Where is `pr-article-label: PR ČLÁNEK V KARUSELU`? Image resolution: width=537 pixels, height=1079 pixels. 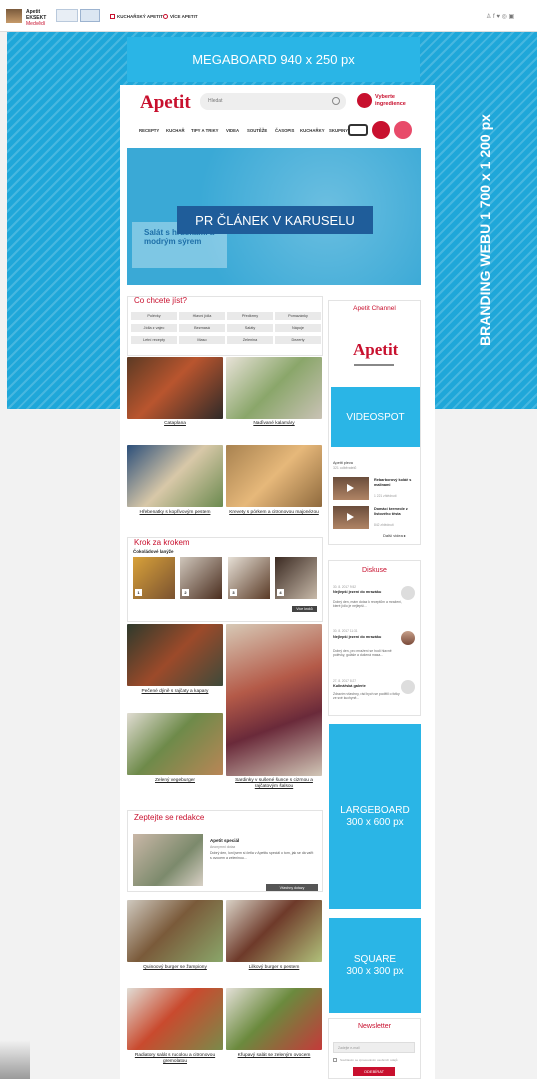
pr-article-label: PR ČLÁNEK V KARUSELU is located at coordinates (275, 220).